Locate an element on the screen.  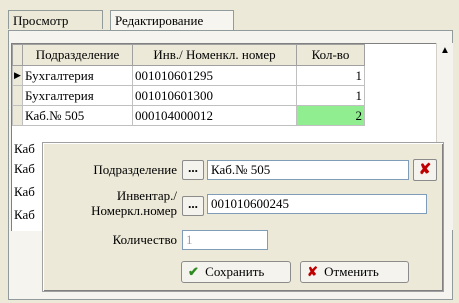
qty-field: 1 is located at coordinates (225, 240).